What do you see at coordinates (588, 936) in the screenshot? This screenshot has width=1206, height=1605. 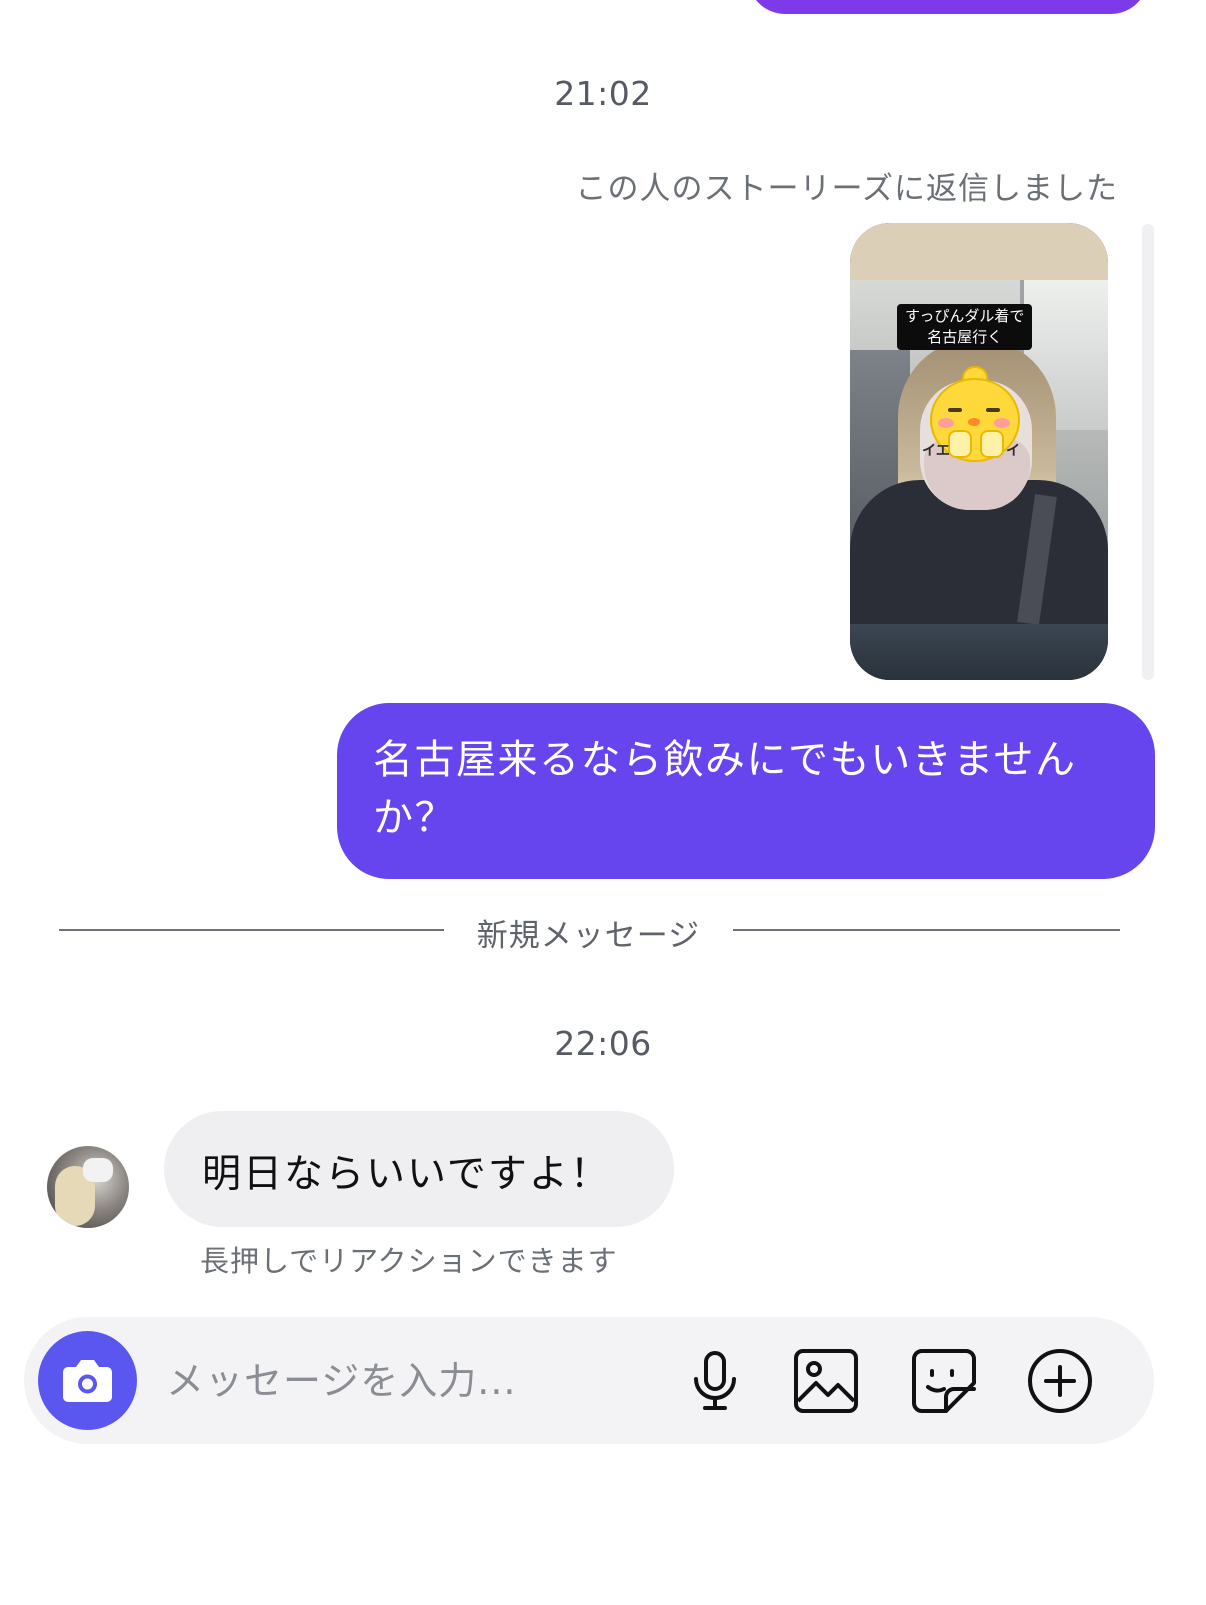 I see `new-messages-divider: 新規メッセージ` at bounding box center [588, 936].